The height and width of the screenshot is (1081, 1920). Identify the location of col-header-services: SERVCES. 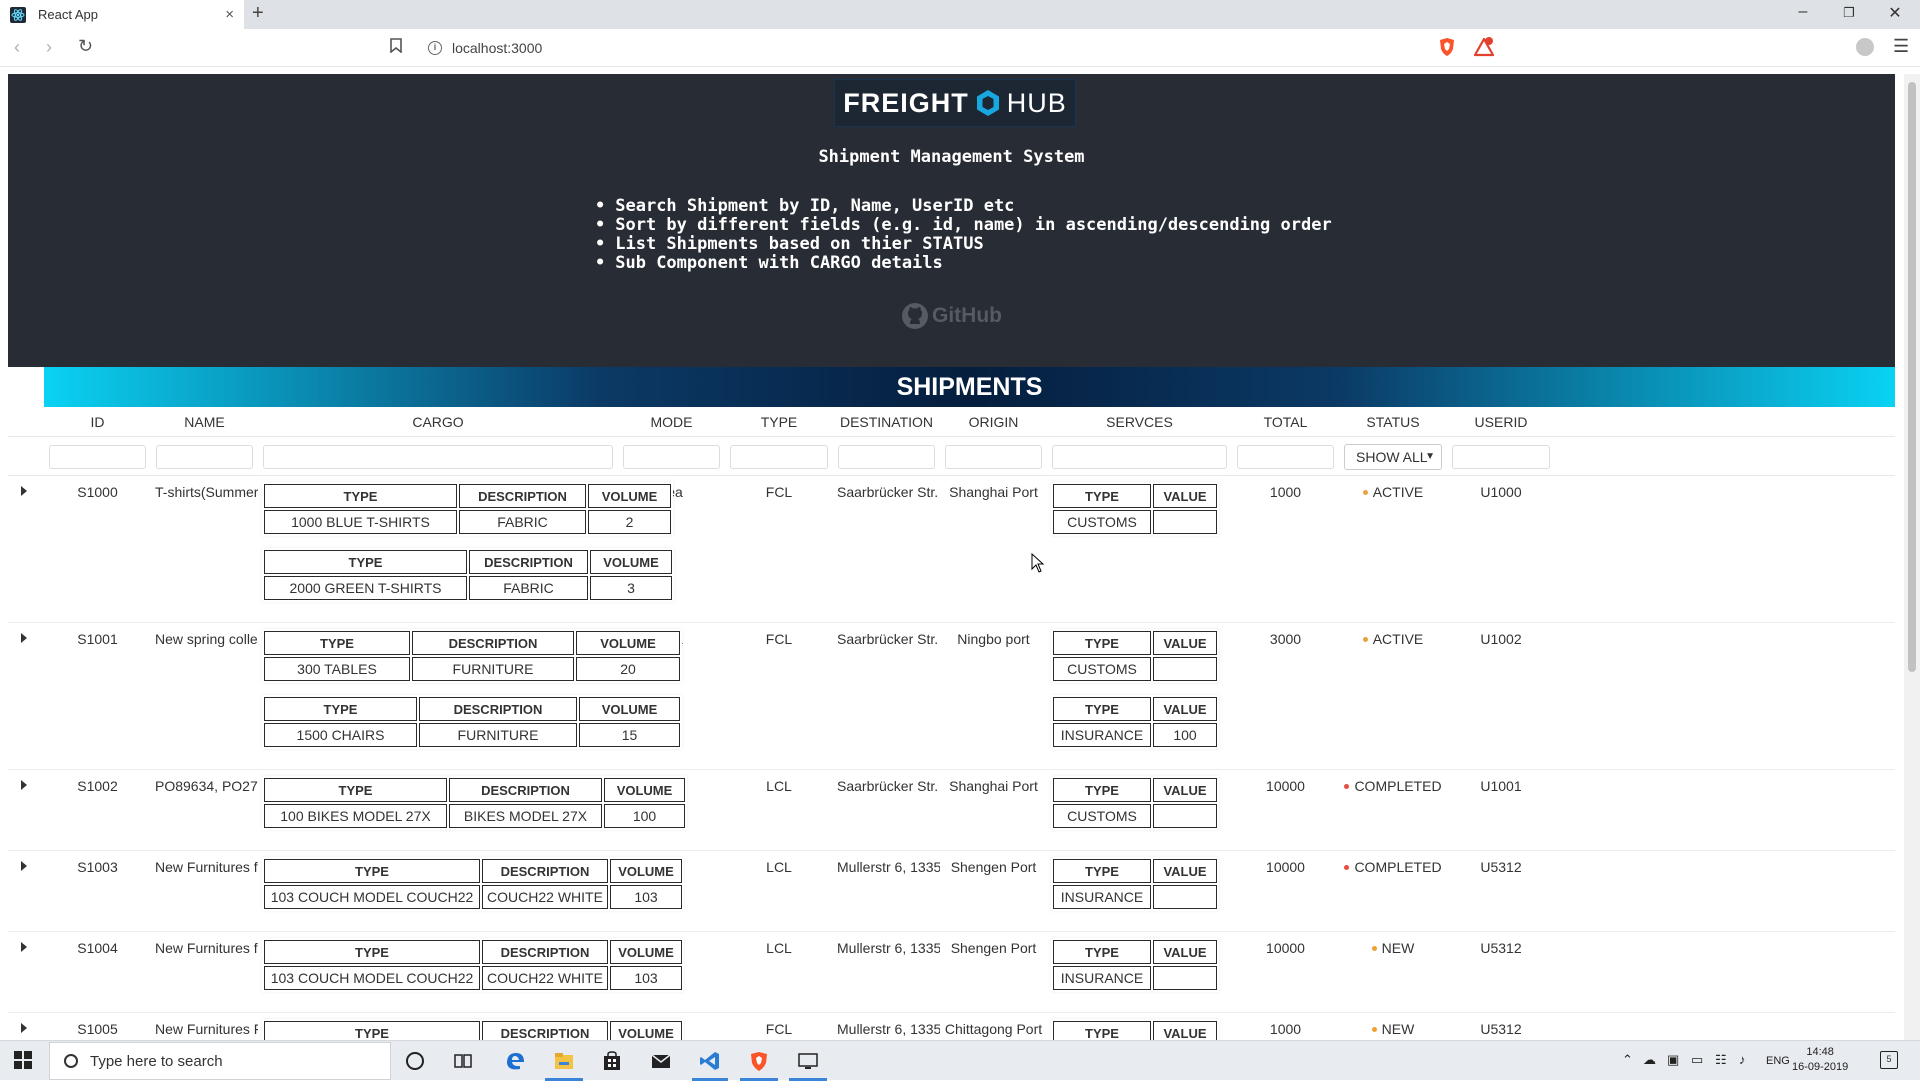
(1139, 422).